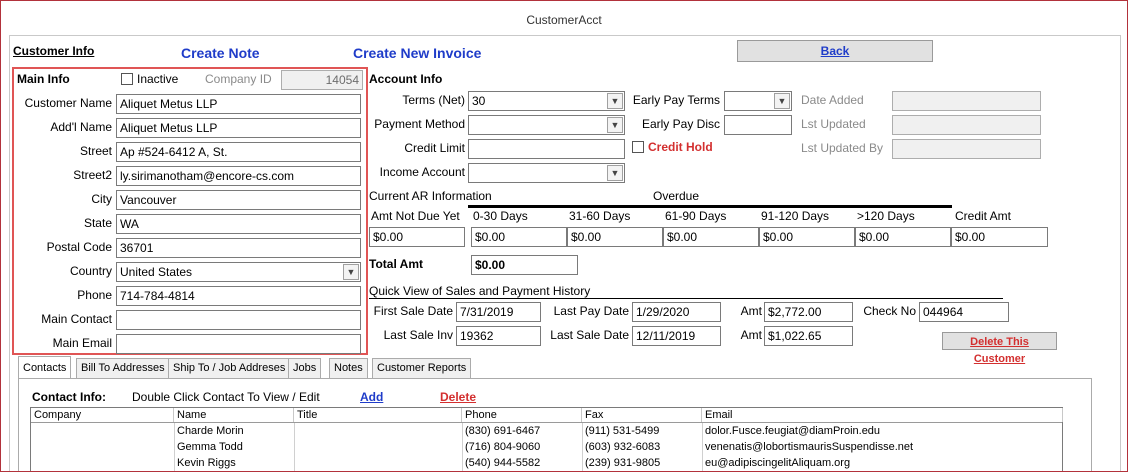 The height and width of the screenshot is (472, 1128). What do you see at coordinates (238, 296) in the screenshot?
I see `main-field-input: 714-784-4814` at bounding box center [238, 296].